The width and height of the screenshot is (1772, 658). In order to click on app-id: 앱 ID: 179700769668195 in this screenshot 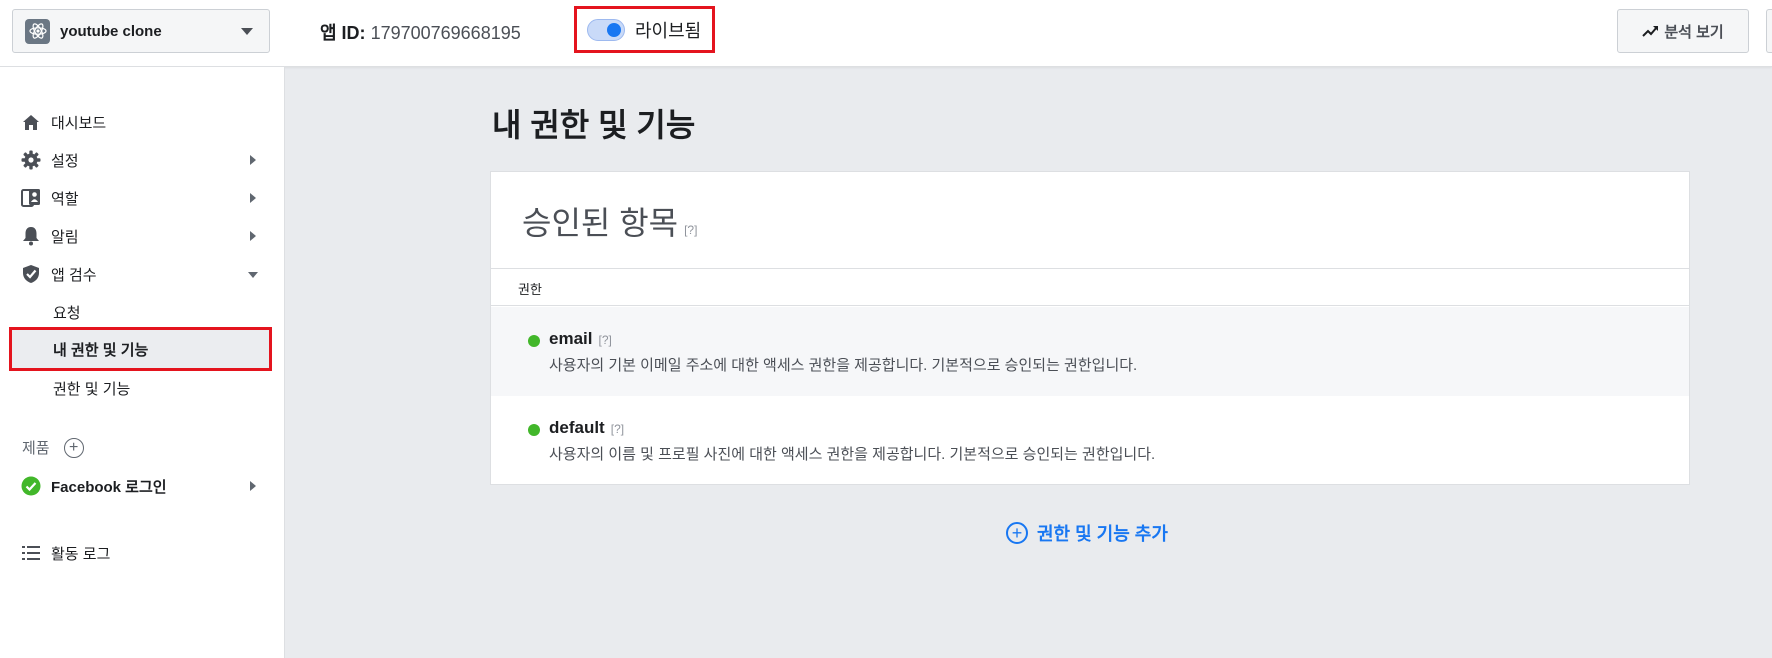, I will do `click(420, 32)`.